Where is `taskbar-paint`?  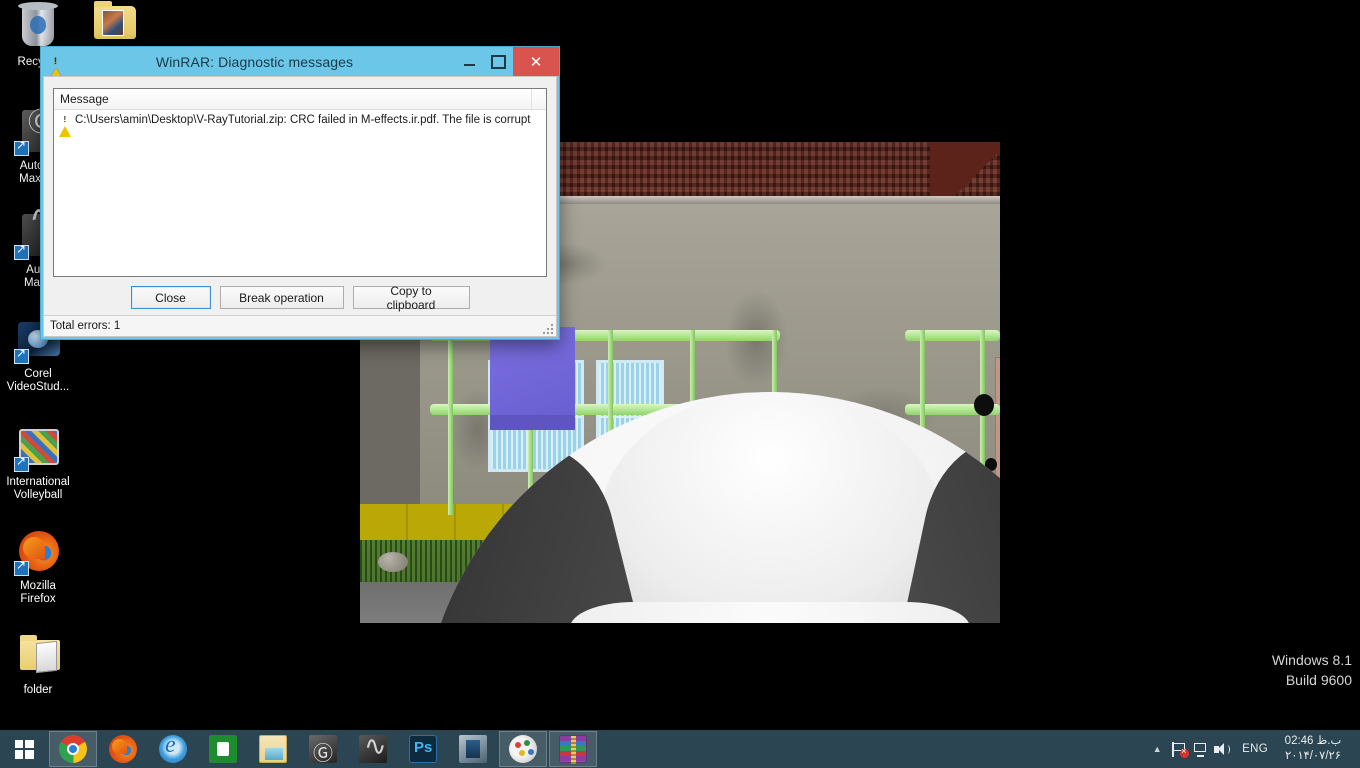
taskbar-paint is located at coordinates (523, 749).